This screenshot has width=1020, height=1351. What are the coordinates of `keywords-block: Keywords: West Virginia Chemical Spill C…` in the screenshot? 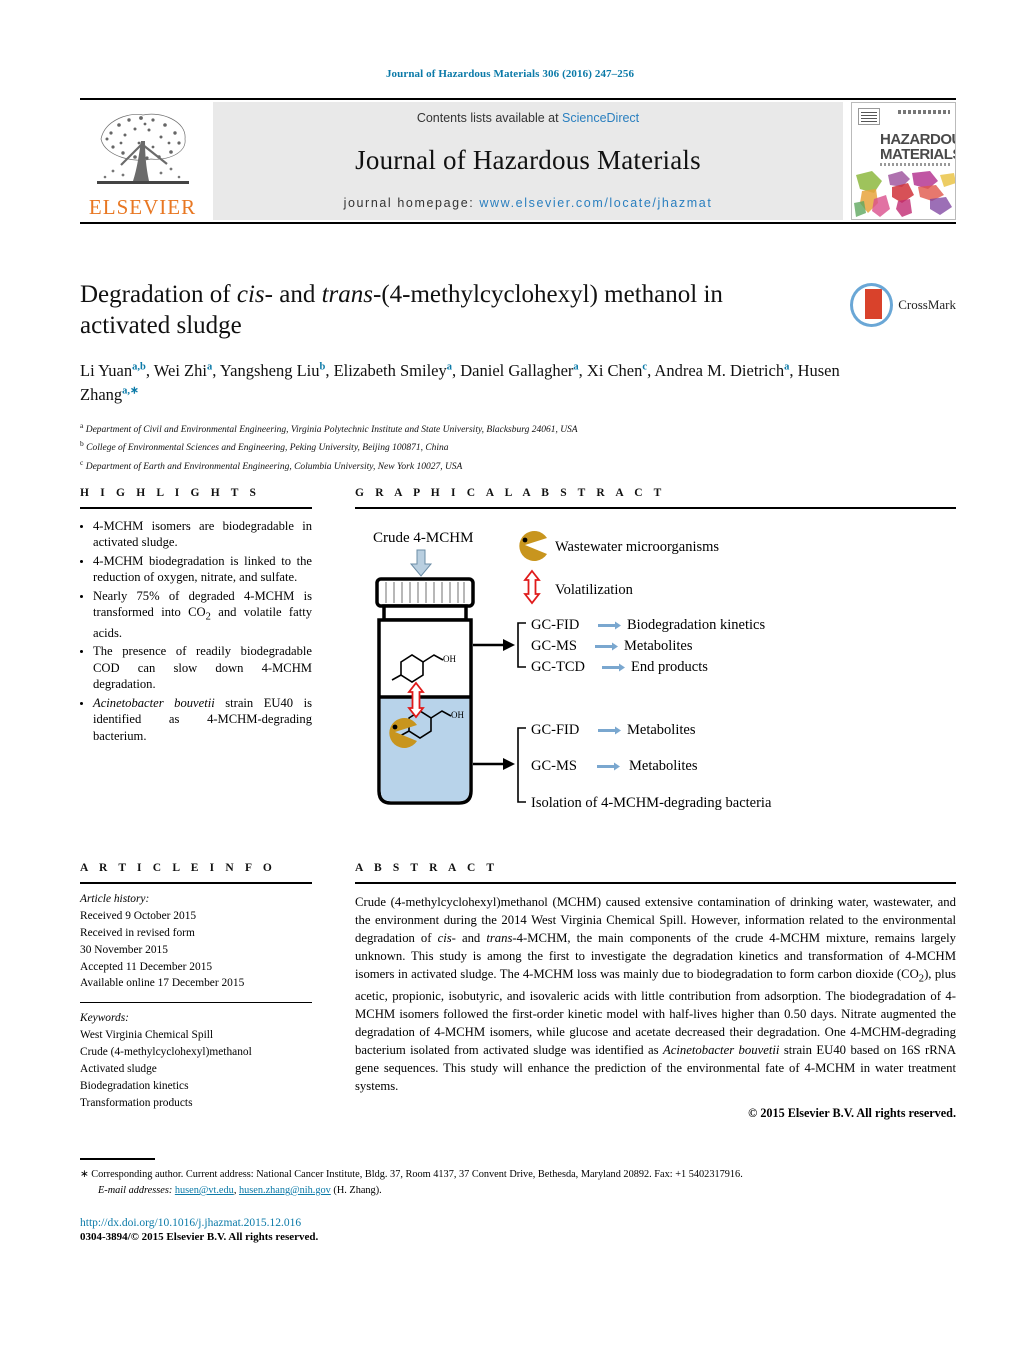 It's located at (196, 1060).